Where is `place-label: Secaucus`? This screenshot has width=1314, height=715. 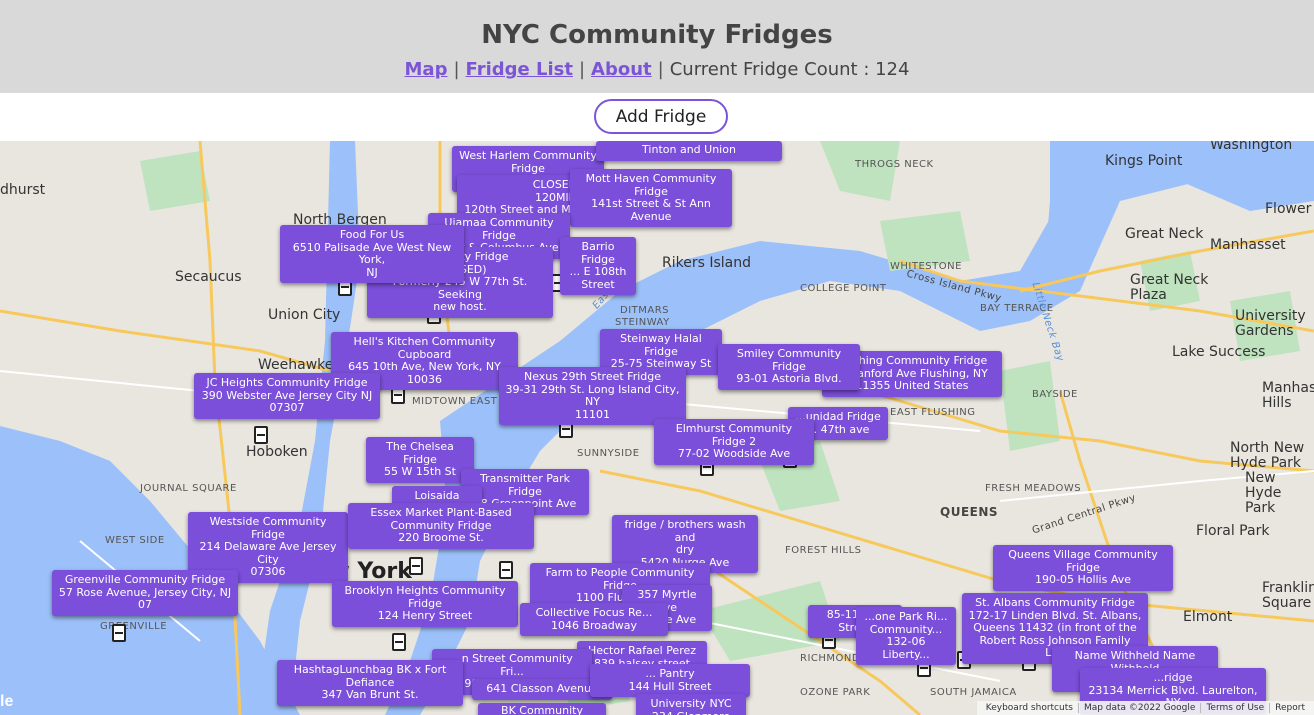
place-label: Secaucus is located at coordinates (208, 277).